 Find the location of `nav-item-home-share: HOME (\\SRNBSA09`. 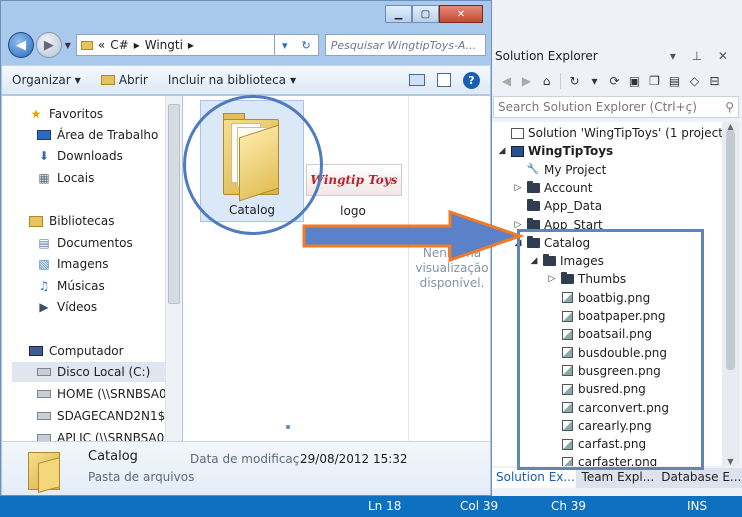

nav-item-home-share: HOME (\\SRNBSA09 is located at coordinates (100, 394).